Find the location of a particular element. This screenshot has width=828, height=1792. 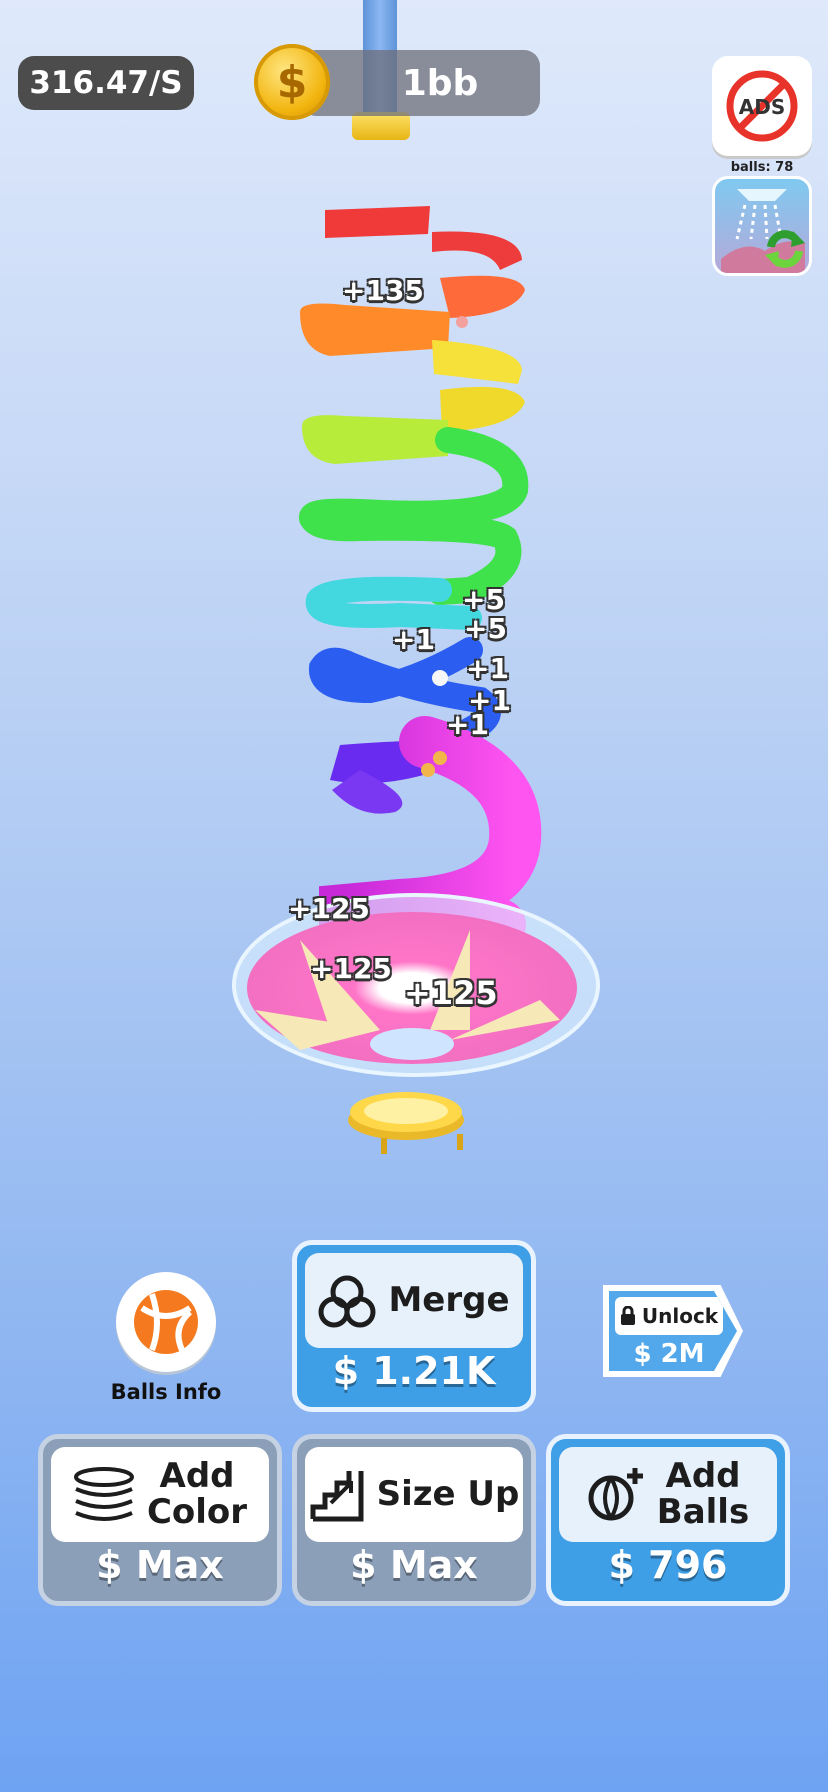

size-up-face: Size Up is located at coordinates (414, 1494).